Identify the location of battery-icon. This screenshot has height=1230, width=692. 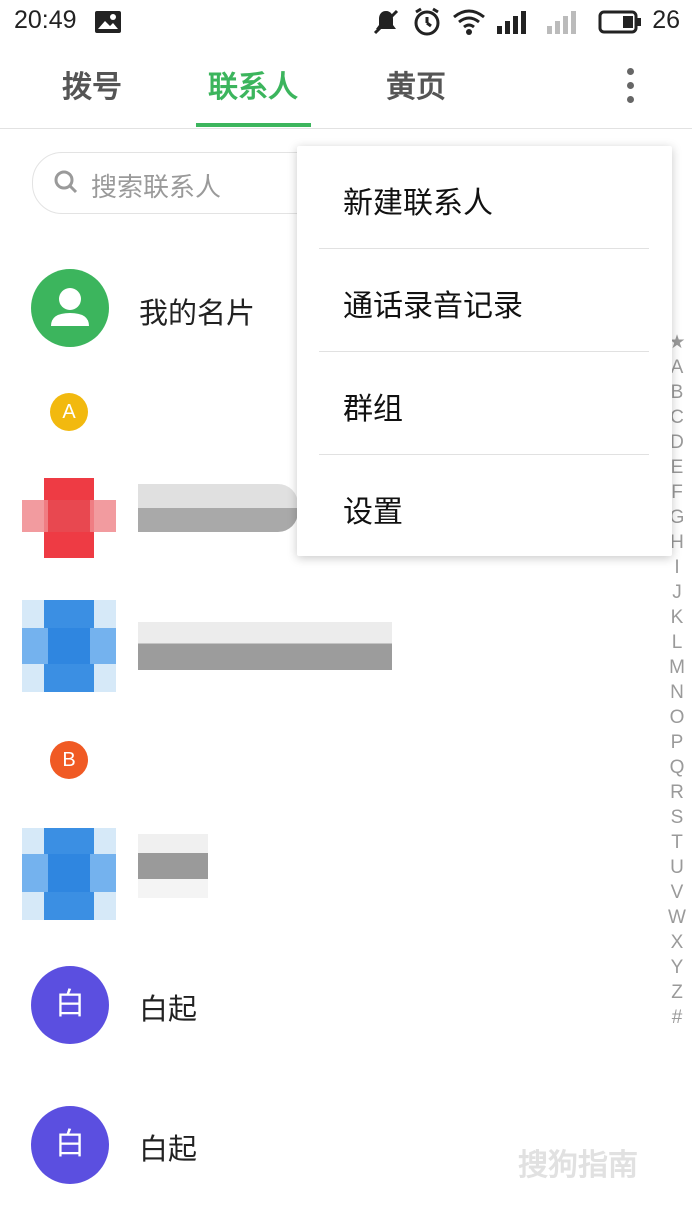
(619, 22).